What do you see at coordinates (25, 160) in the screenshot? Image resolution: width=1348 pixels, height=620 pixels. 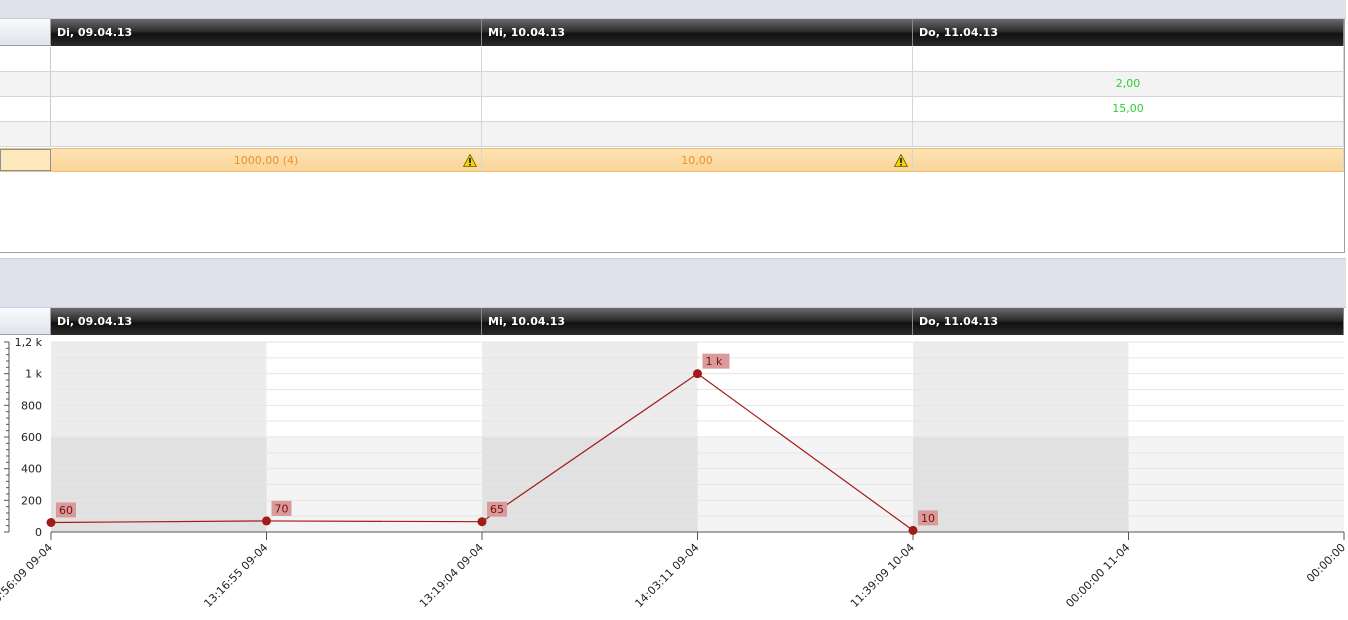 I see `row-header-selected` at bounding box center [25, 160].